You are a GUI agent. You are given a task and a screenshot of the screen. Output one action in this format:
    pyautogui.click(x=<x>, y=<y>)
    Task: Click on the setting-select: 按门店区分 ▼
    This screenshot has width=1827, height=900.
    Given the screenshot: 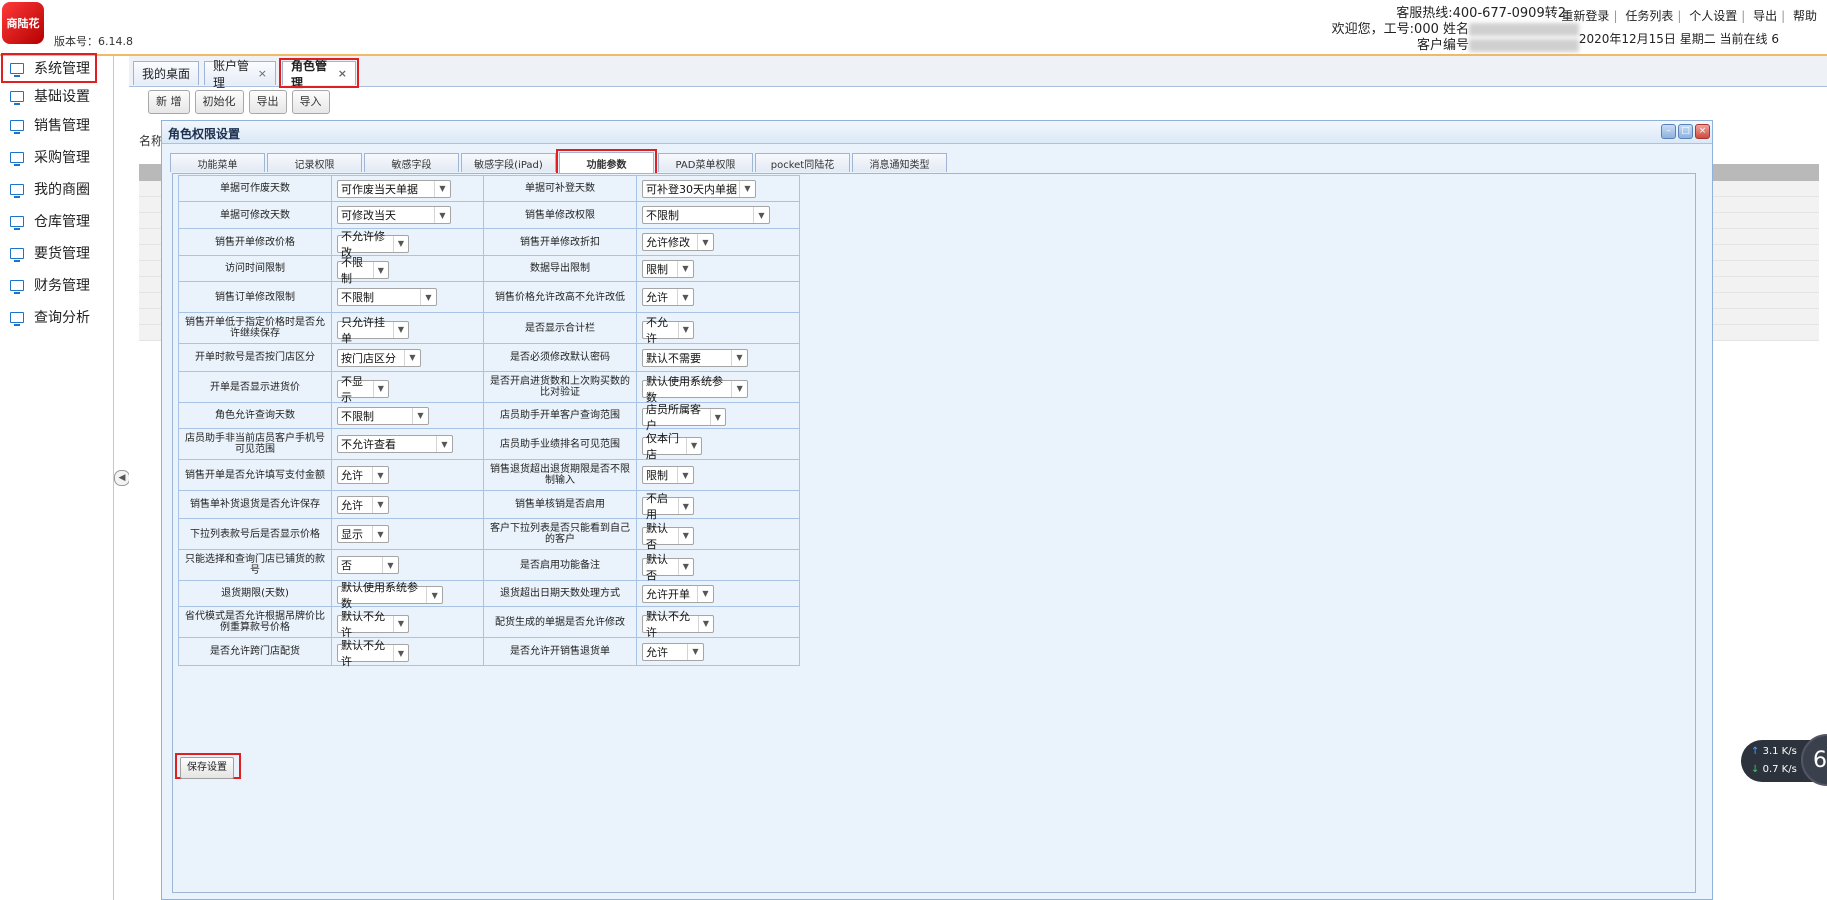 What is the action you would take?
    pyautogui.click(x=379, y=357)
    